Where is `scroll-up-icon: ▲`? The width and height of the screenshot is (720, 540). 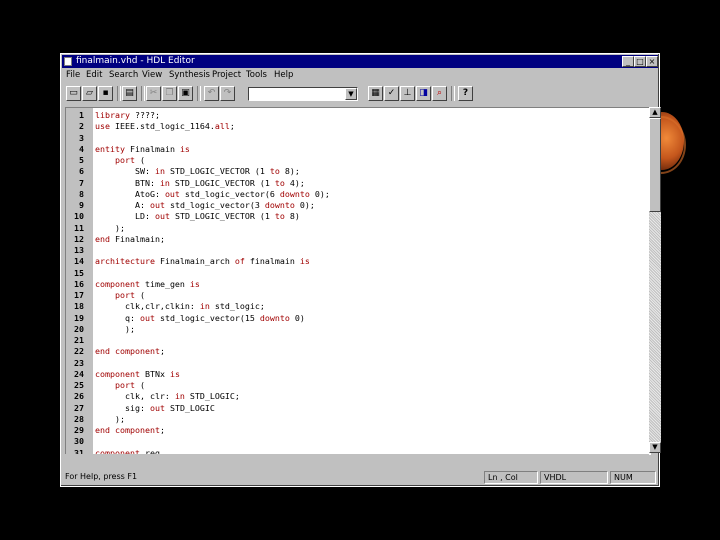 scroll-up-icon: ▲ is located at coordinates (655, 112).